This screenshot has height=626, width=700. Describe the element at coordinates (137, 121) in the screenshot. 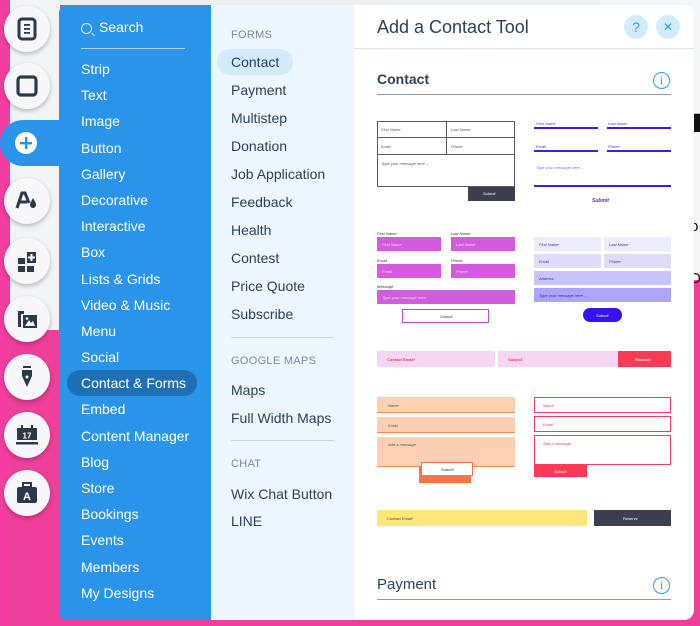

I see `category-image: Image` at that location.